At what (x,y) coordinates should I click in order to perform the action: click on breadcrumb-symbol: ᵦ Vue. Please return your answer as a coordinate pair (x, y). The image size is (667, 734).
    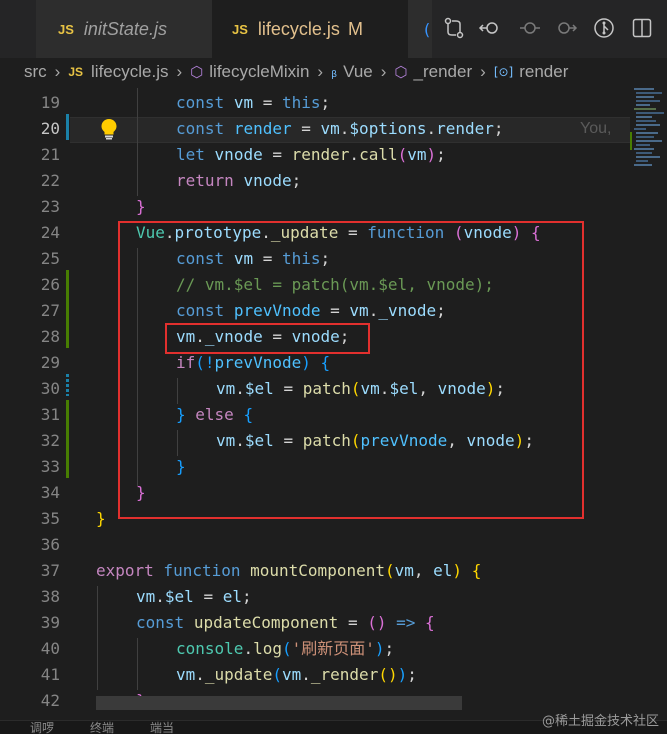
    Looking at the image, I should click on (352, 72).